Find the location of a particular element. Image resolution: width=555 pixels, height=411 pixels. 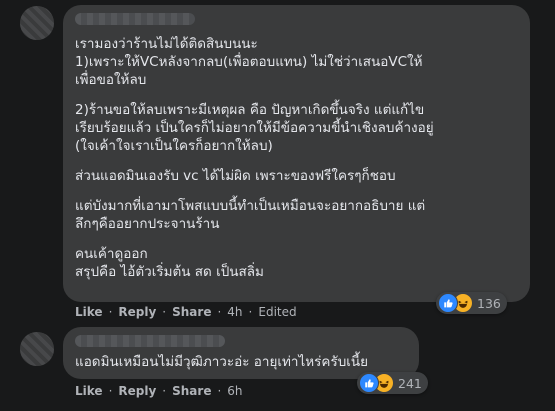

comment-actions-1: Like · Reply · Share · 4h · Edited is located at coordinates (186, 312).